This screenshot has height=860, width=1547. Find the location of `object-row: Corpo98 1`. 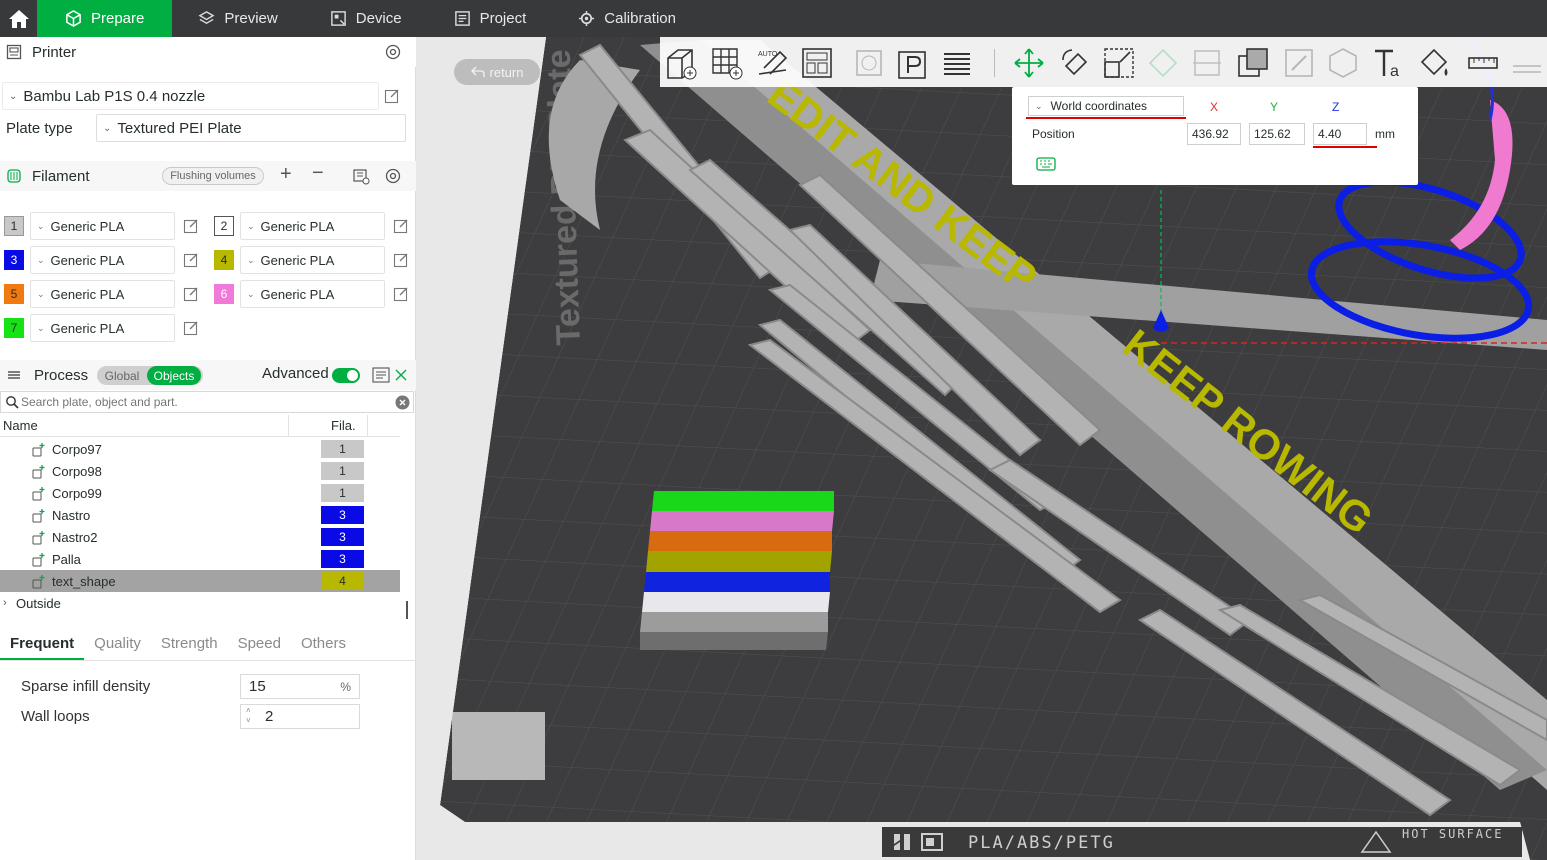

object-row: Corpo98 1 is located at coordinates (200, 471).